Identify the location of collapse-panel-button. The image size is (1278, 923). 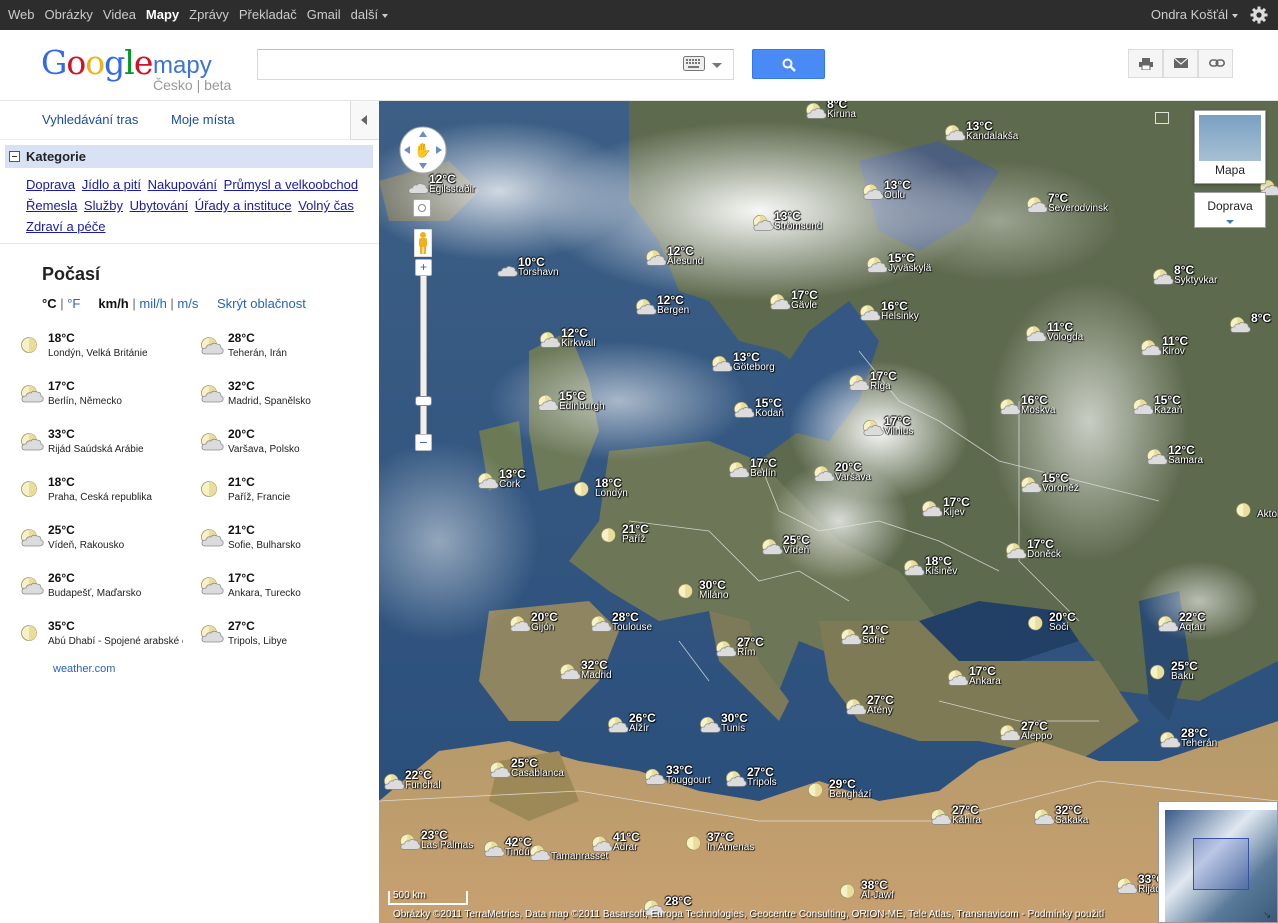
(364, 120).